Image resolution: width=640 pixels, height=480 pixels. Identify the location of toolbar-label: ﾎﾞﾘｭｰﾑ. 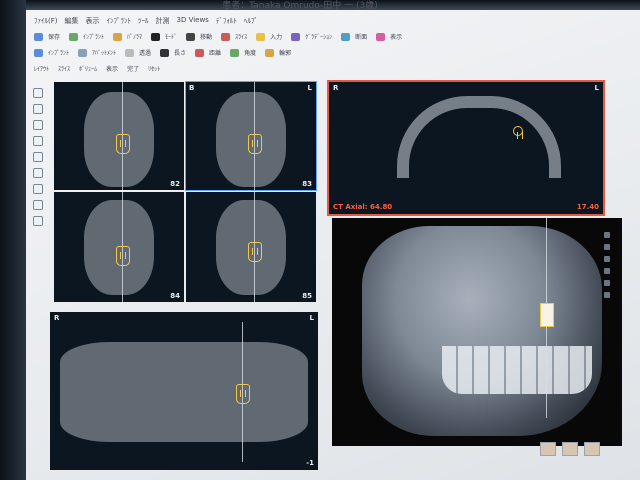
(88, 68).